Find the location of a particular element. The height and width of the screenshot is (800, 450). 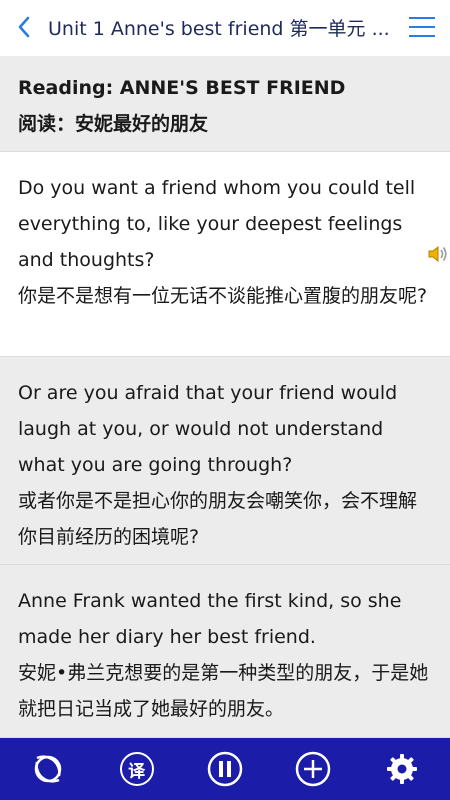

paragraph-1-zh: 你是不是想有一位无话不谈能推心置腹的朋友呢? is located at coordinates (223, 296).